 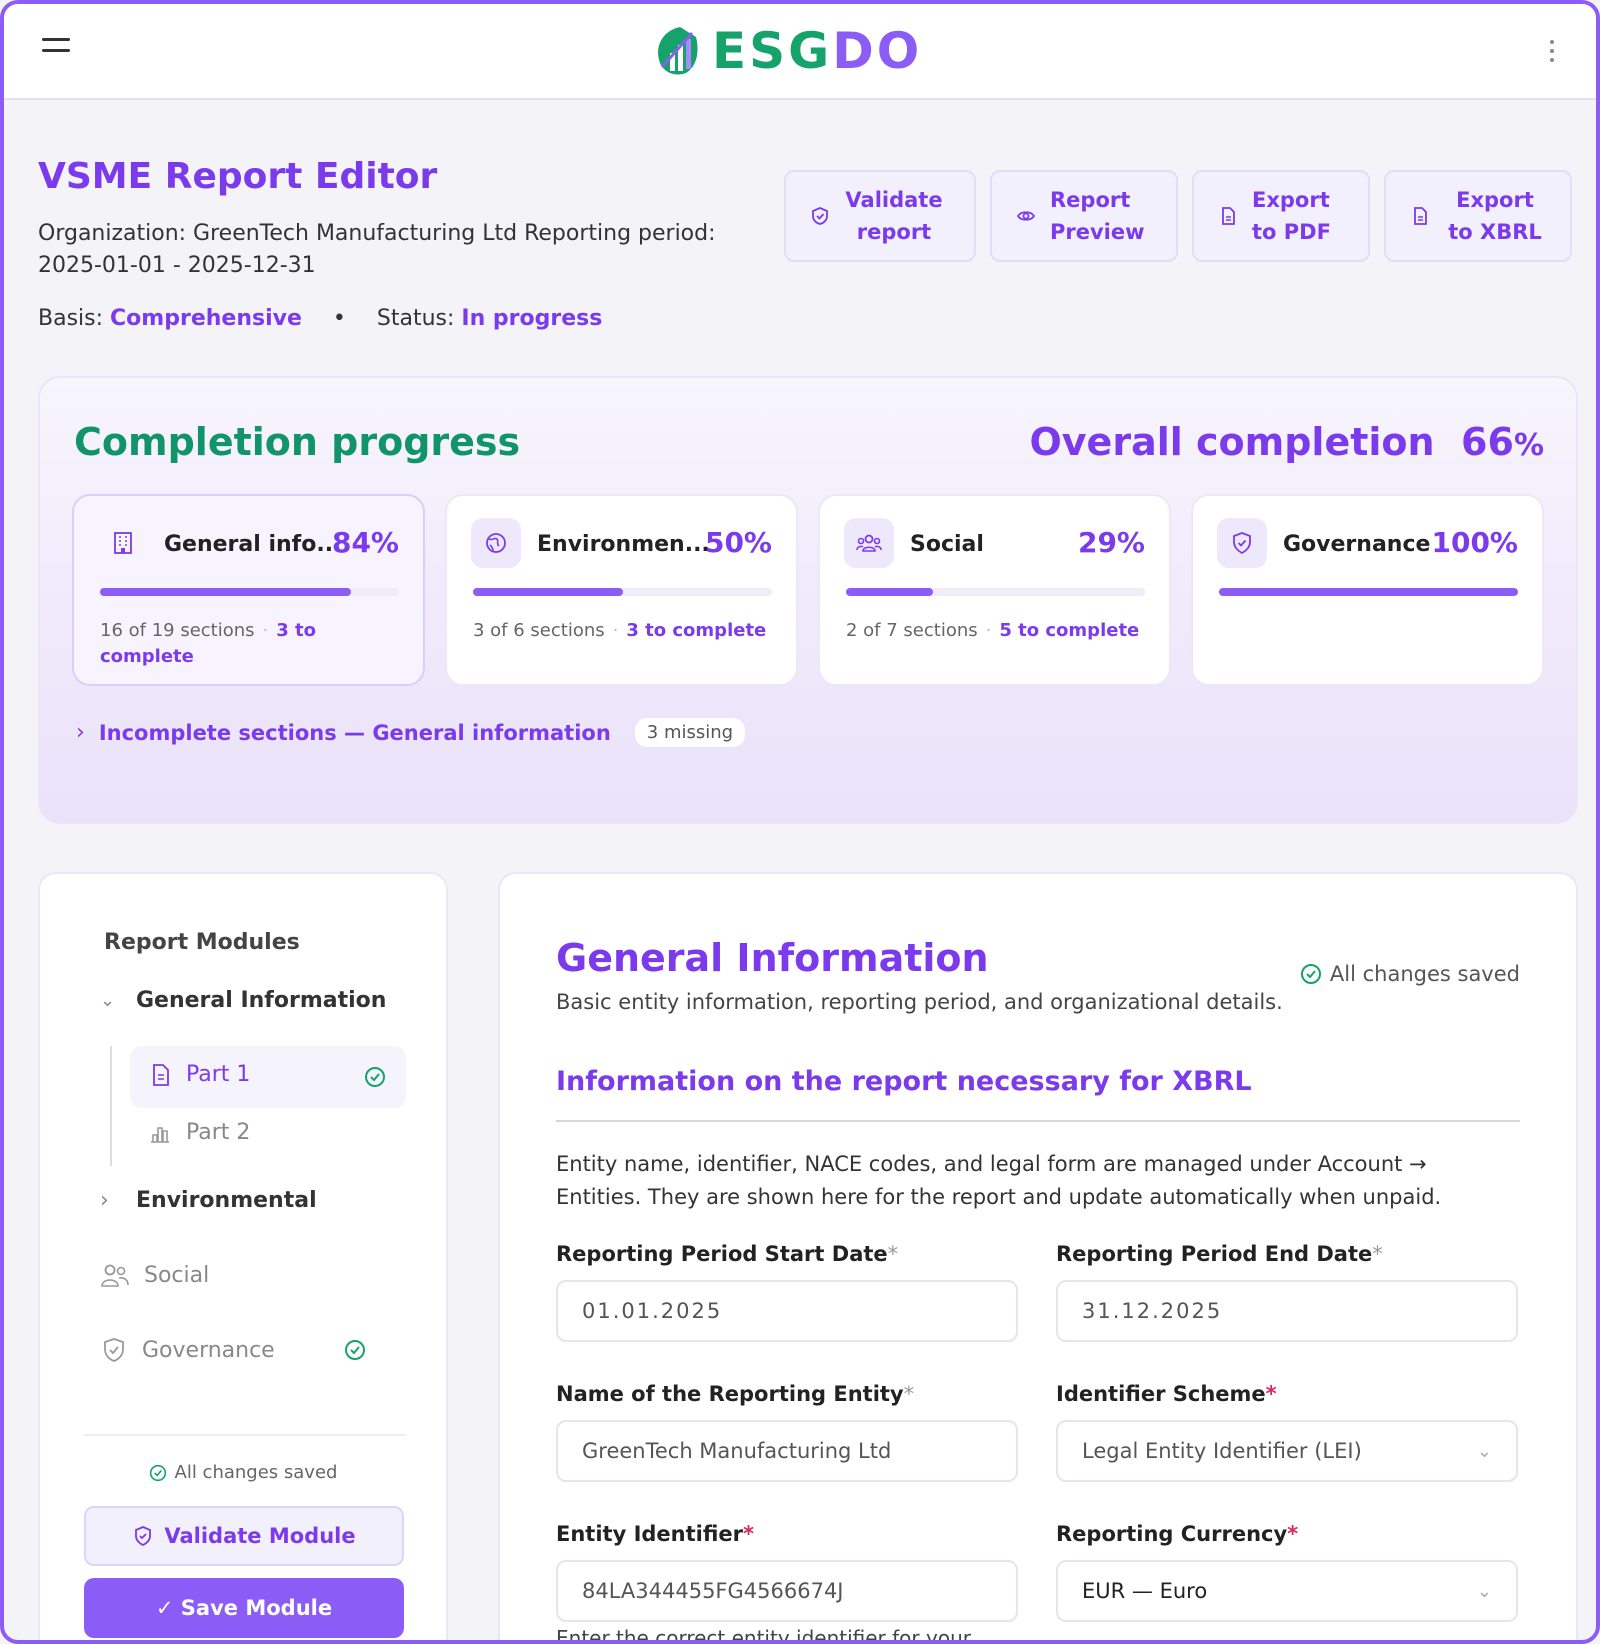 I want to click on top-bar: ESGDO, so click(x=800, y=52).